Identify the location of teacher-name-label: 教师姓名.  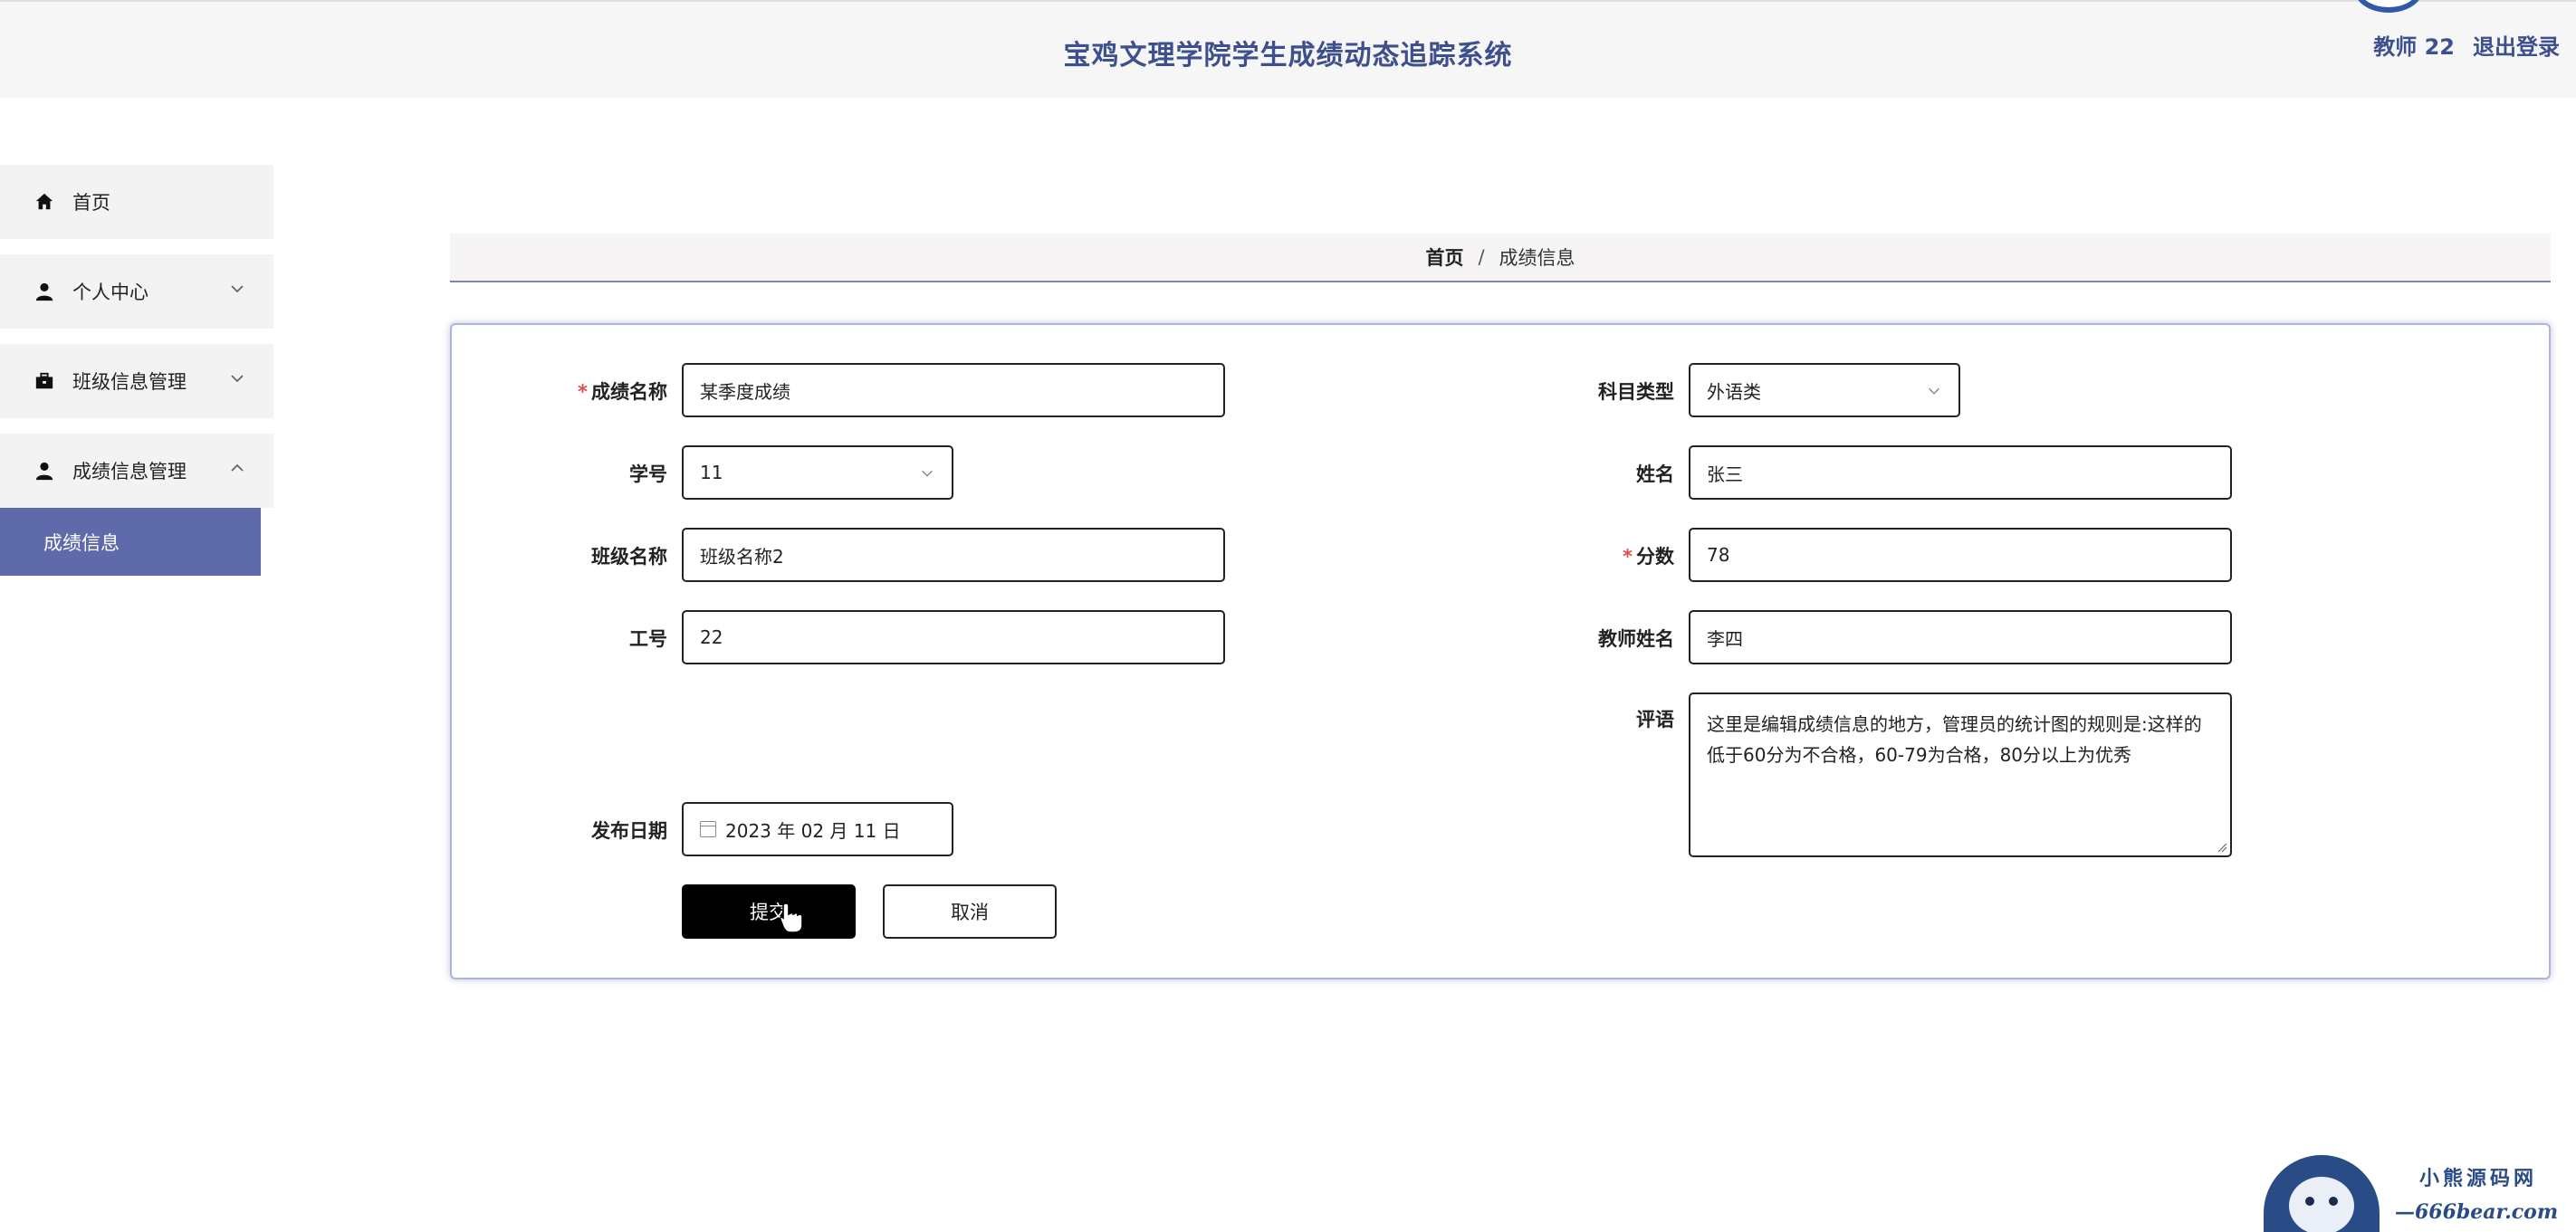
(1636, 639).